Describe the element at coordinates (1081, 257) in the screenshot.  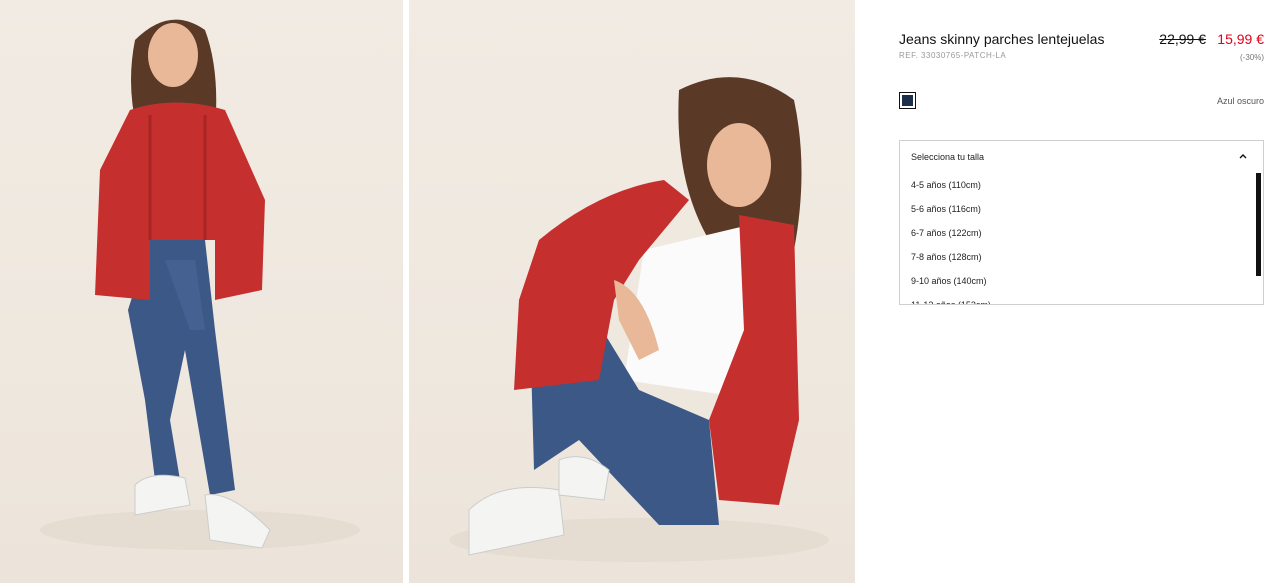
I see `size-option: 7-8 años (128cm)` at that location.